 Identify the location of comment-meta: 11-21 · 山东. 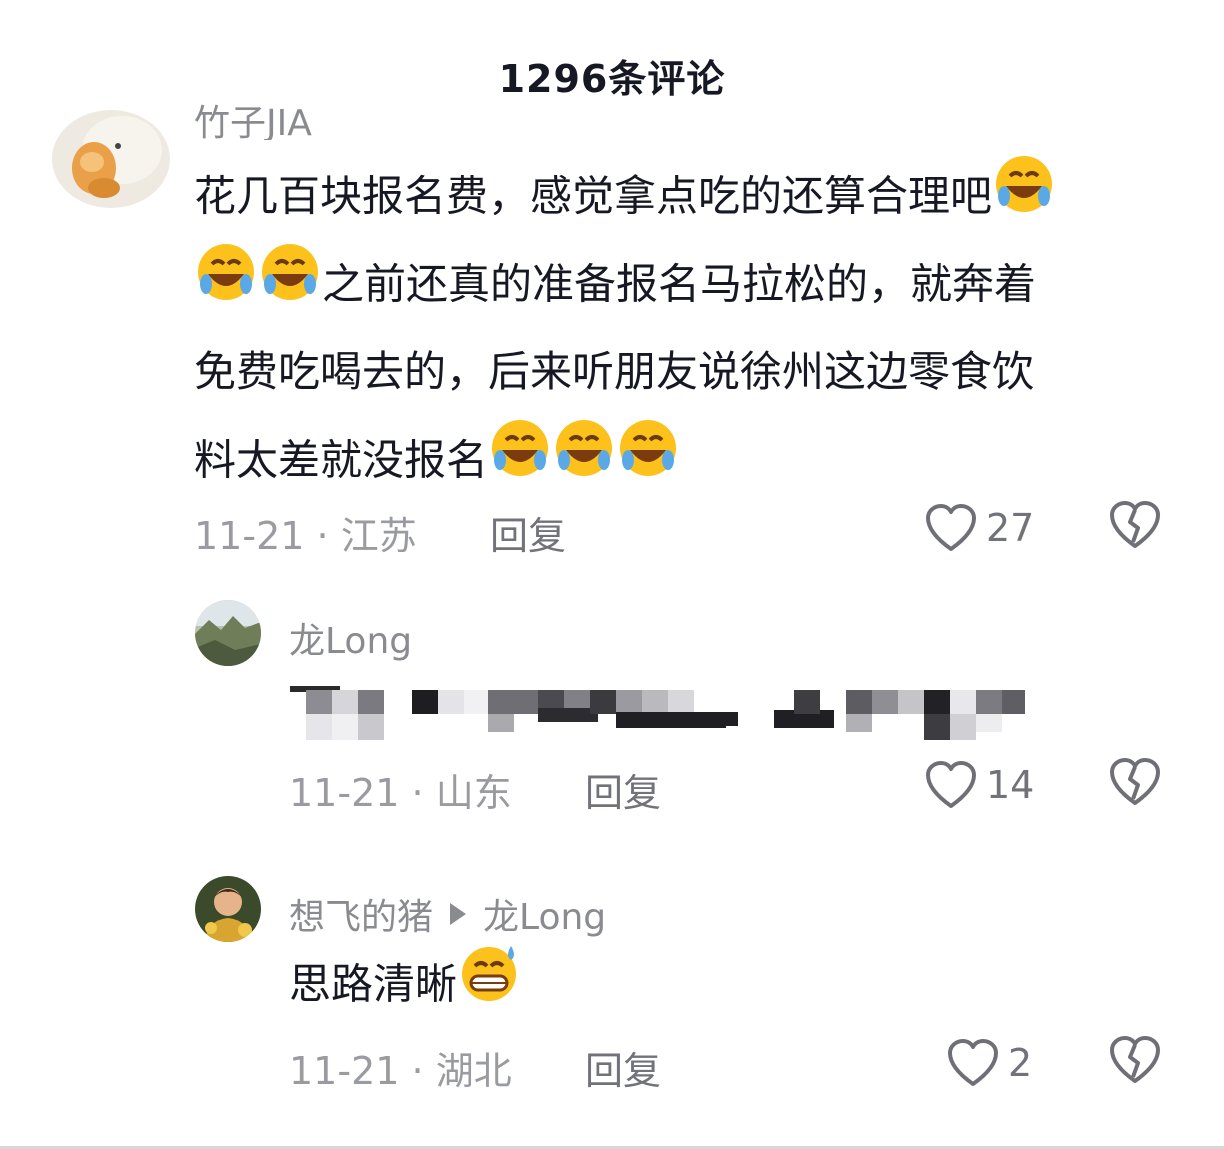
(400, 789).